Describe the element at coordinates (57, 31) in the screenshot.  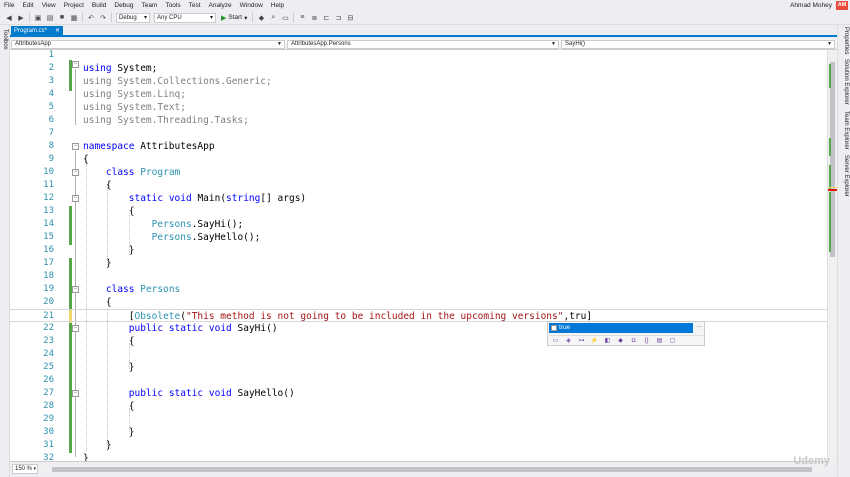
I see `close-icon: ✕` at that location.